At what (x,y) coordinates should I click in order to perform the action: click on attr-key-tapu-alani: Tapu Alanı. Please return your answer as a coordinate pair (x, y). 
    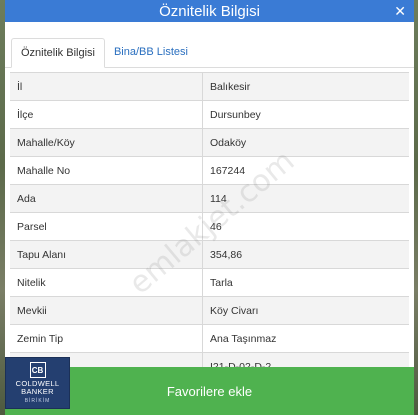
    Looking at the image, I should click on (106, 254).